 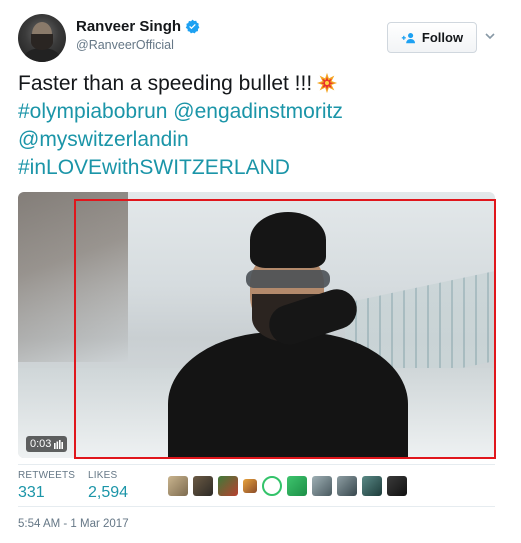 I want to click on tweet-stats: RETWEETS 331 LIKES 2,594, so click(x=263, y=488).